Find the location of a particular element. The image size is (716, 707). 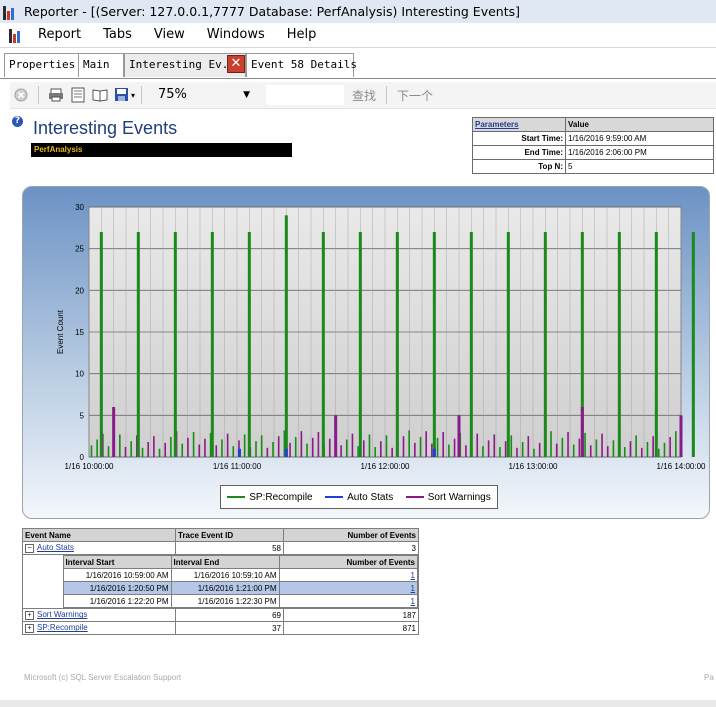

x-tick-label: 1/16 13:00:00 is located at coordinates (533, 466).